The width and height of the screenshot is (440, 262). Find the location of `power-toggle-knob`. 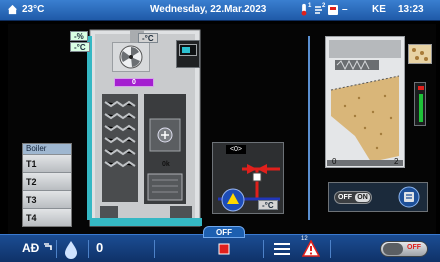

power-toggle-knob is located at coordinates (393, 249).